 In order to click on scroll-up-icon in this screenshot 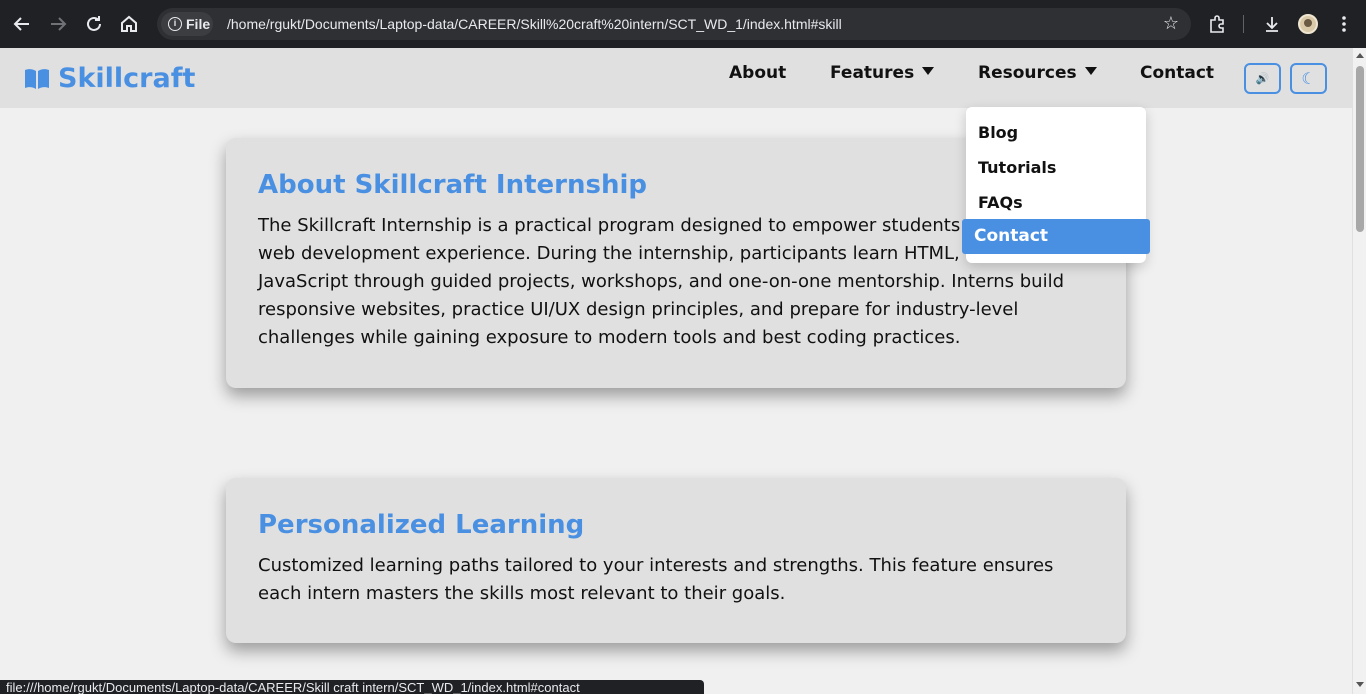, I will do `click(1360, 55)`.